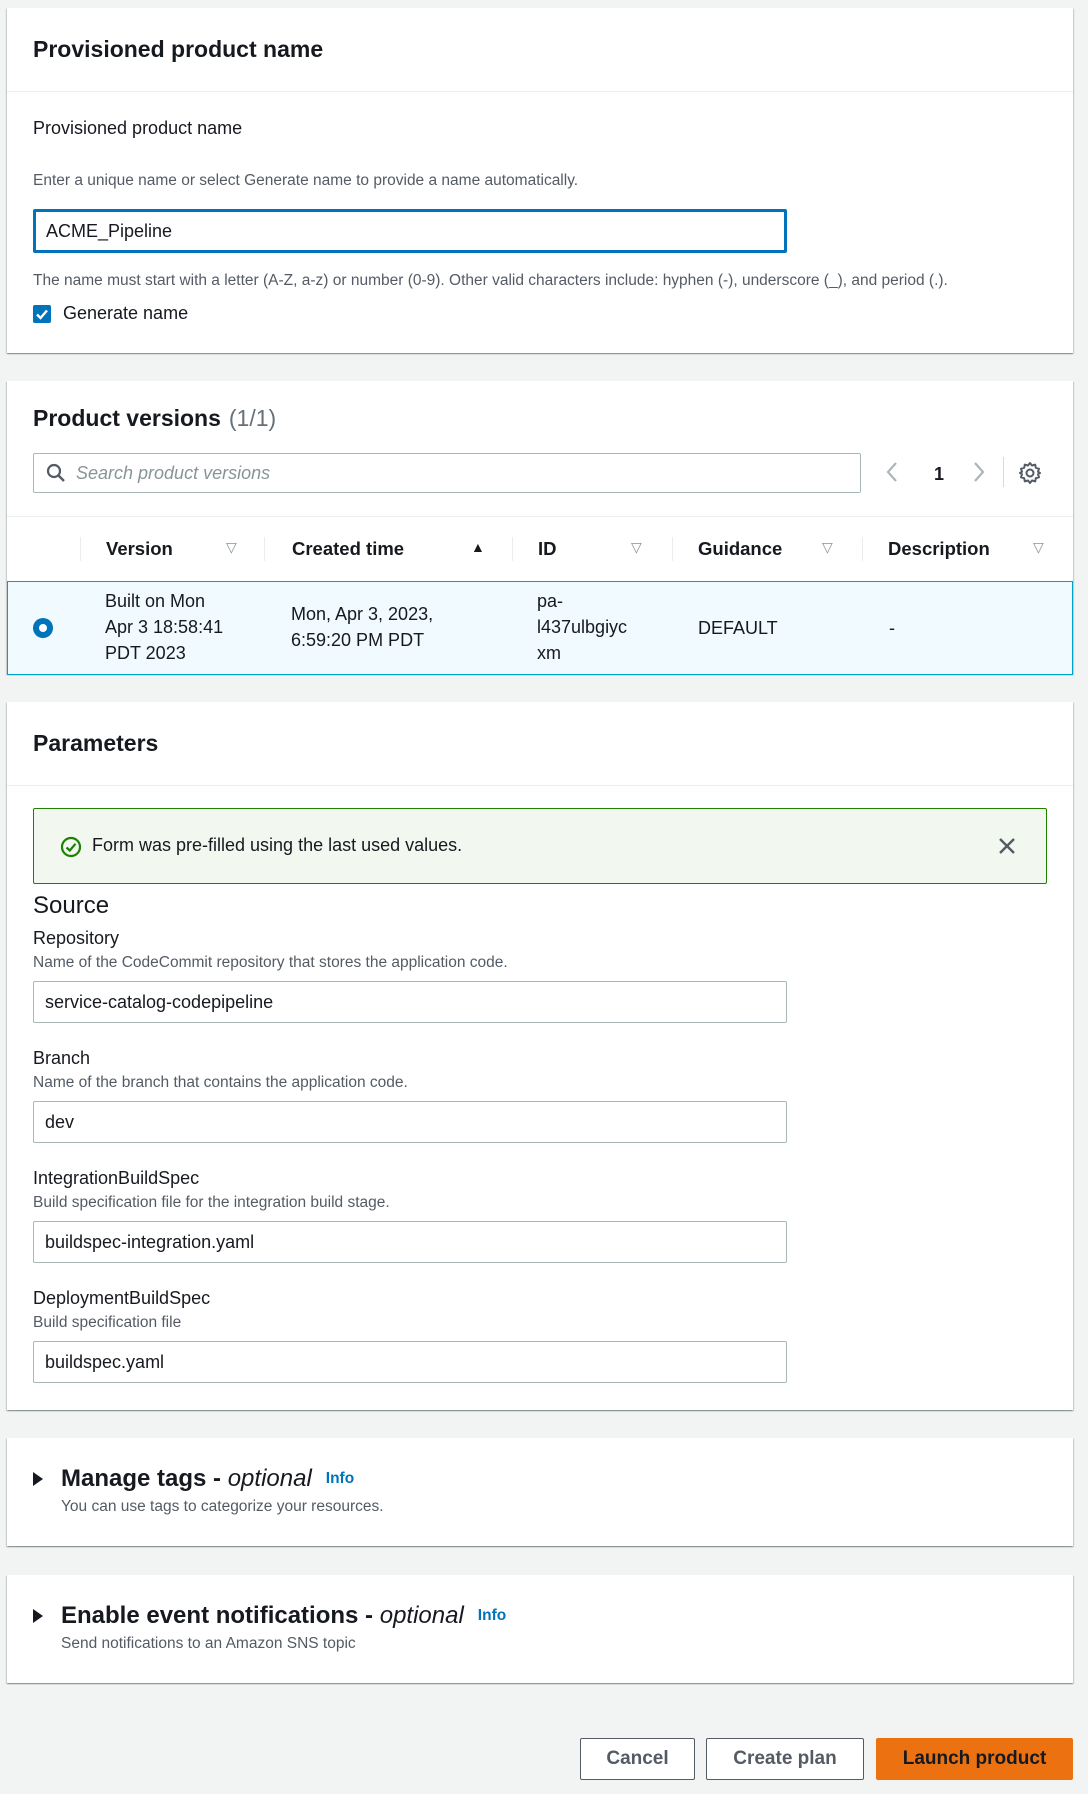 This screenshot has width=1088, height=1794. What do you see at coordinates (540, 50) in the screenshot?
I see `panel-header: Provisioned product name` at bounding box center [540, 50].